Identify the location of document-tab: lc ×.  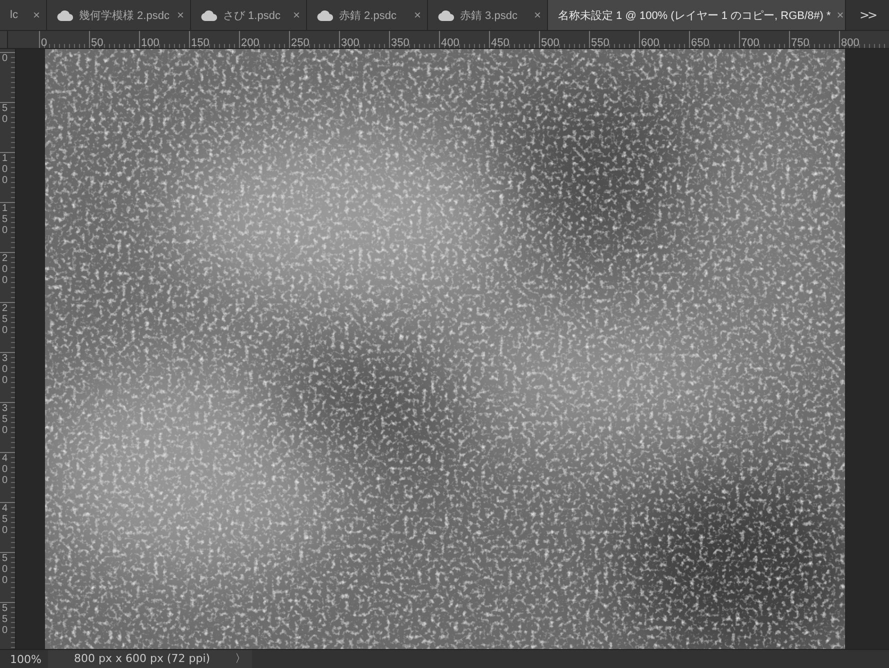
(23, 15).